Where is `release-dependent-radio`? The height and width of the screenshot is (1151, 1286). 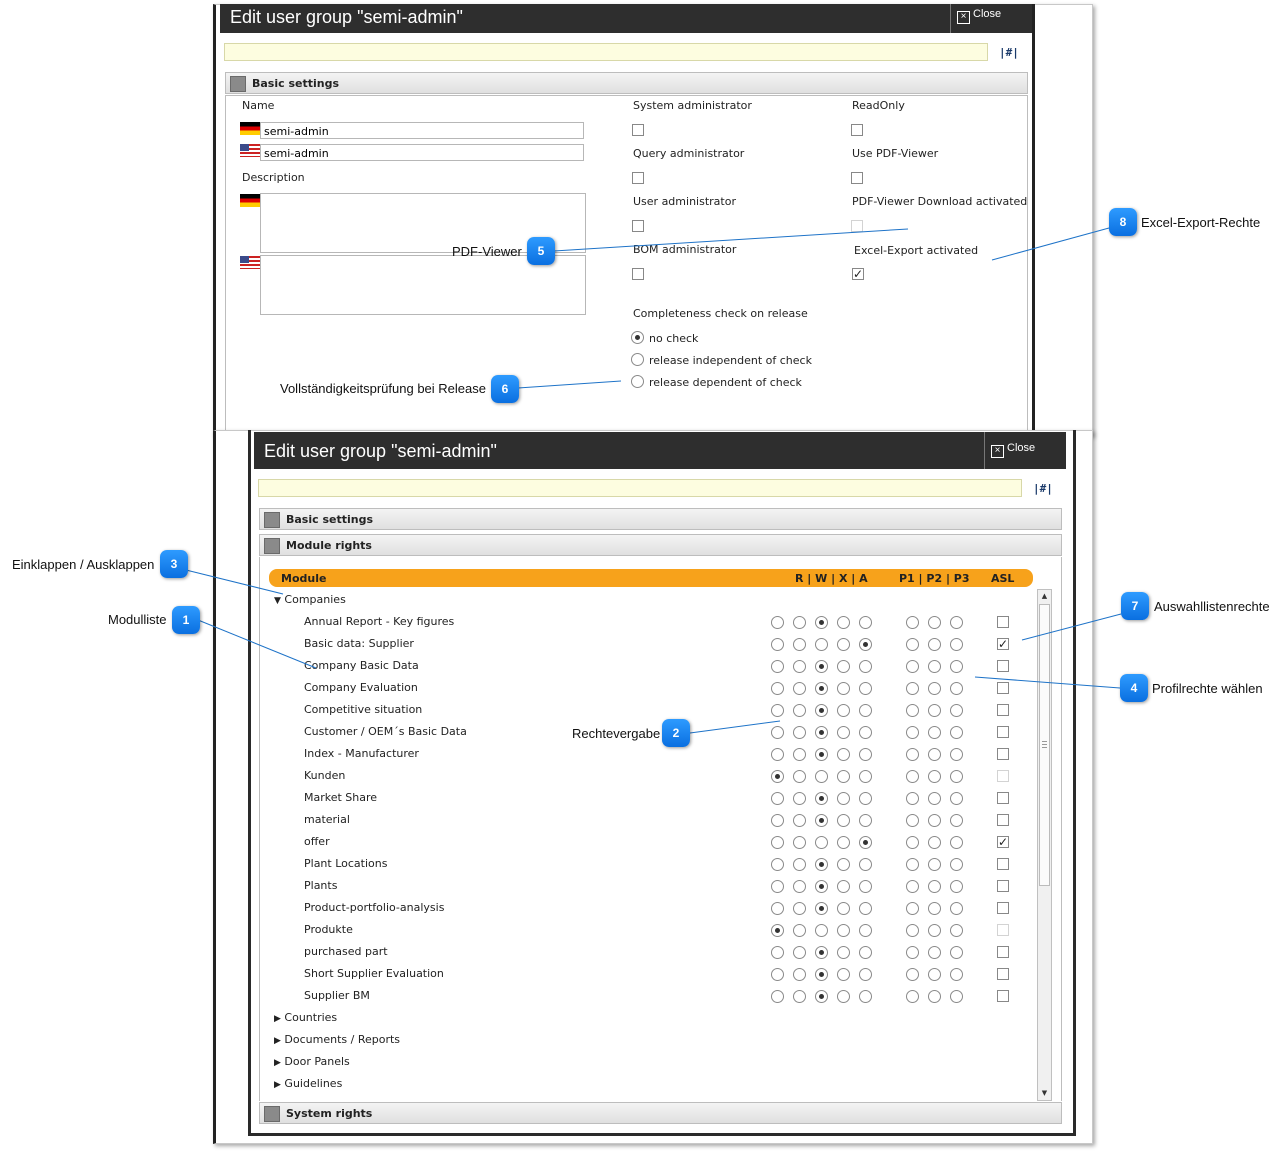 release-dependent-radio is located at coordinates (637, 381).